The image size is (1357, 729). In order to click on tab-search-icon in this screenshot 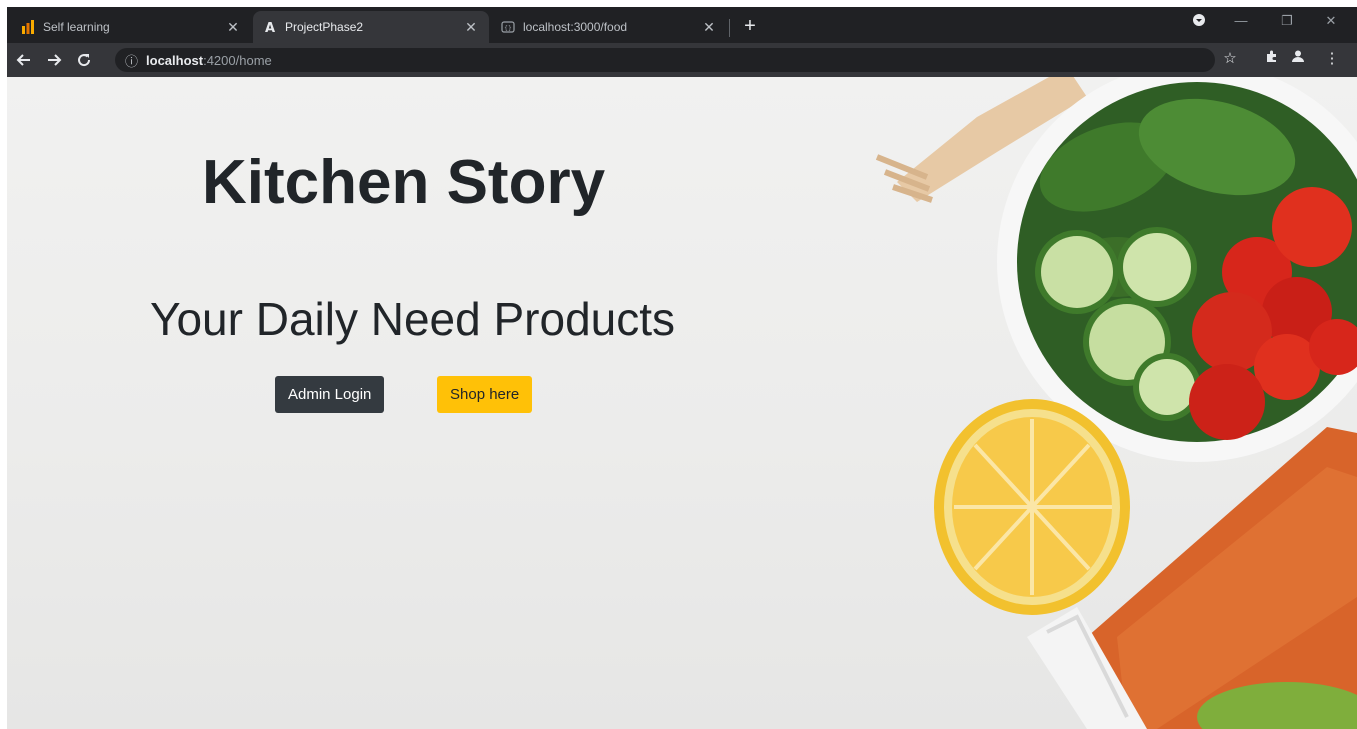, I will do `click(1199, 21)`.